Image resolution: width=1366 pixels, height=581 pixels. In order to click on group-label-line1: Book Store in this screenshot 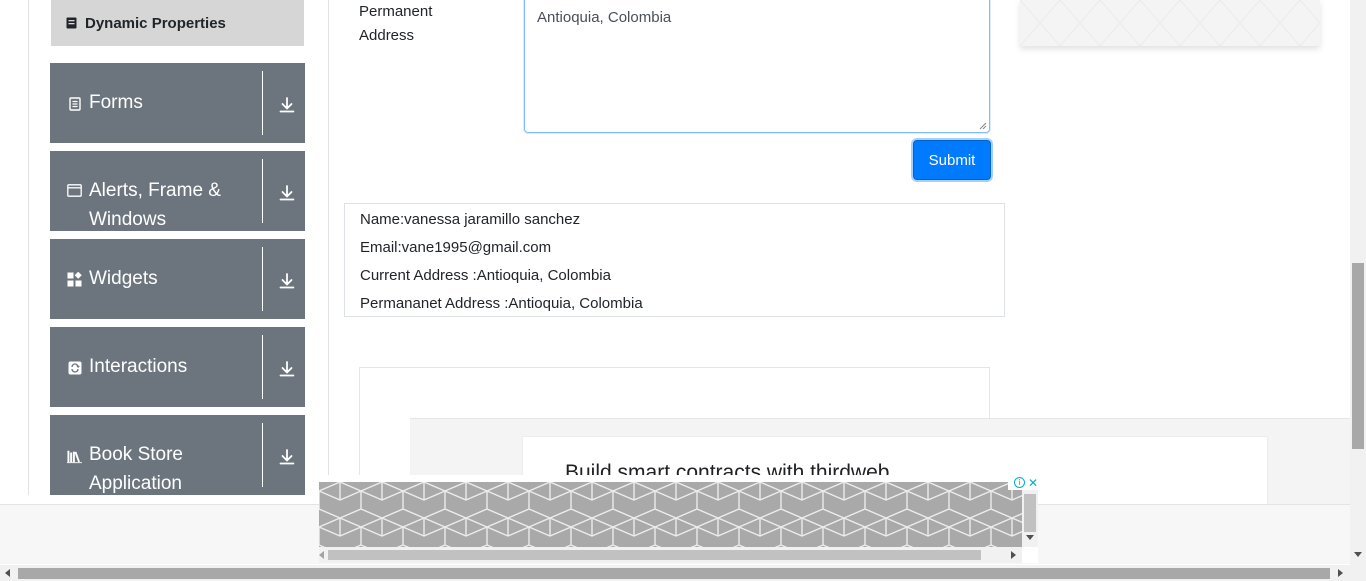, I will do `click(136, 454)`.